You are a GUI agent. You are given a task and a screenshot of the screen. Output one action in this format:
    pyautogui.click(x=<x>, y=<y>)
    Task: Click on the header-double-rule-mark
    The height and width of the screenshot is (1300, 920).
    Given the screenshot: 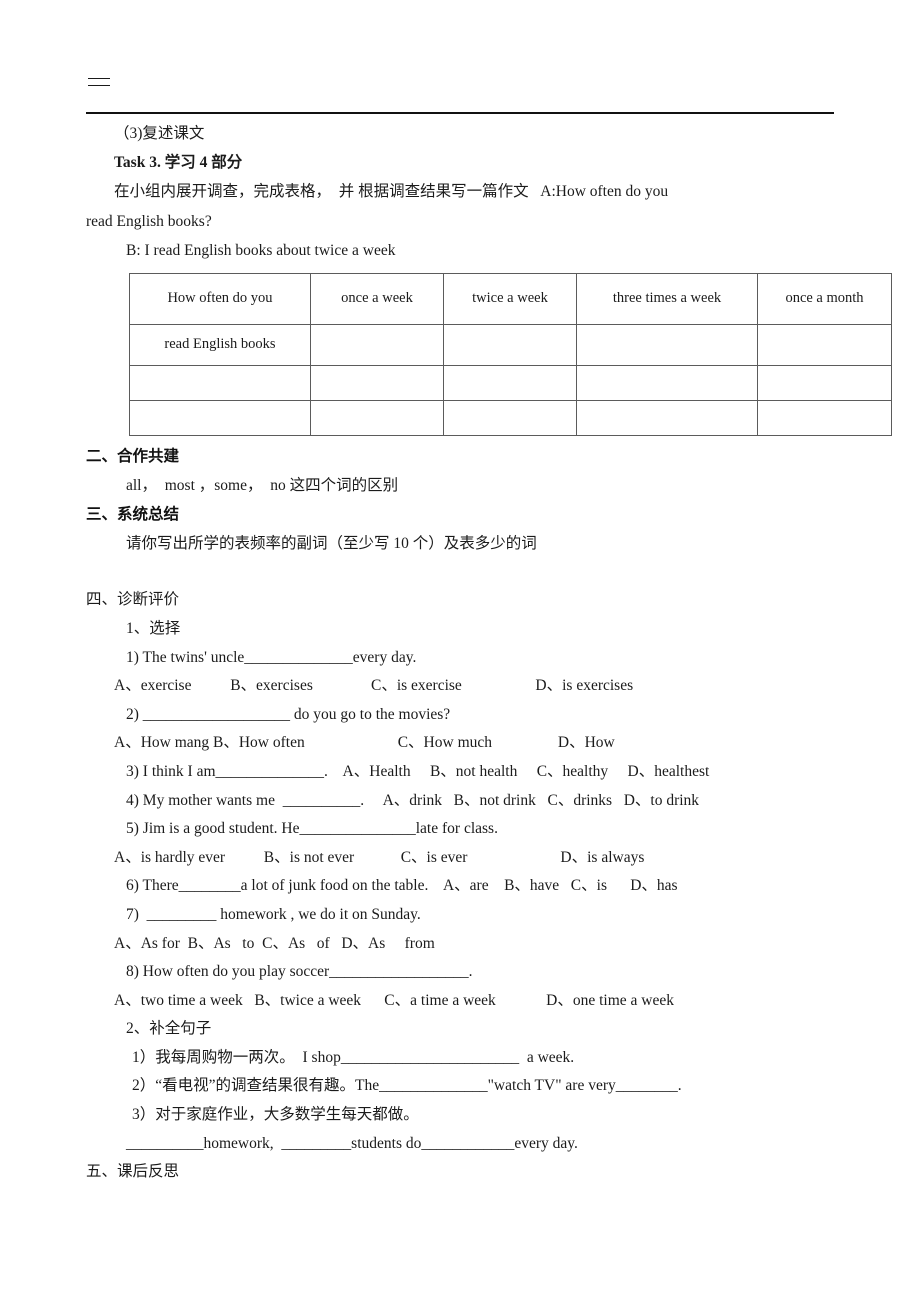 What is the action you would take?
    pyautogui.click(x=99, y=82)
    